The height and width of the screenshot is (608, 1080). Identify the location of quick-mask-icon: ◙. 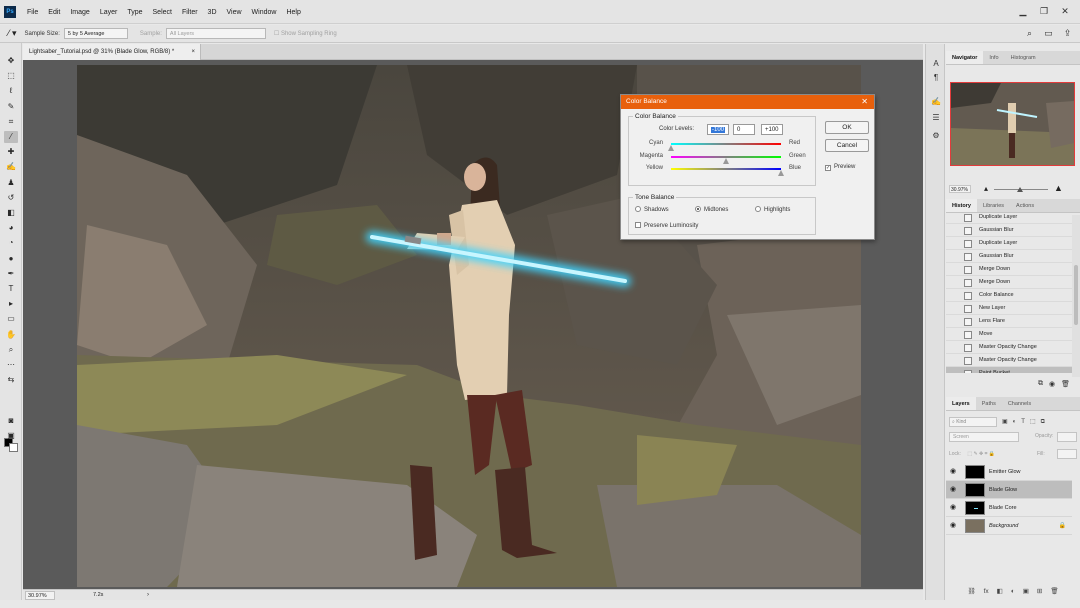
(11, 421).